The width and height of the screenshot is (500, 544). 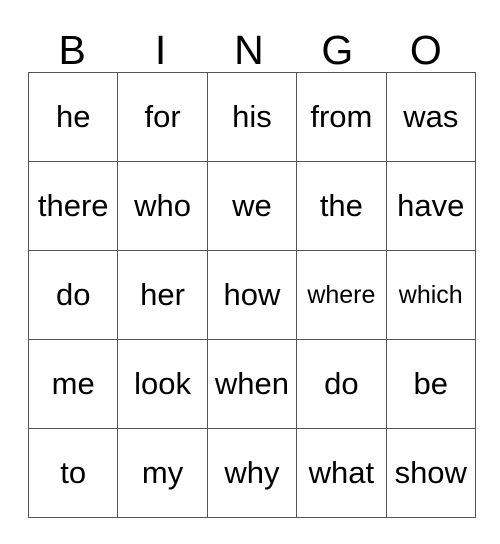 What do you see at coordinates (337, 50) in the screenshot?
I see `bingo-header-letter-g: G` at bounding box center [337, 50].